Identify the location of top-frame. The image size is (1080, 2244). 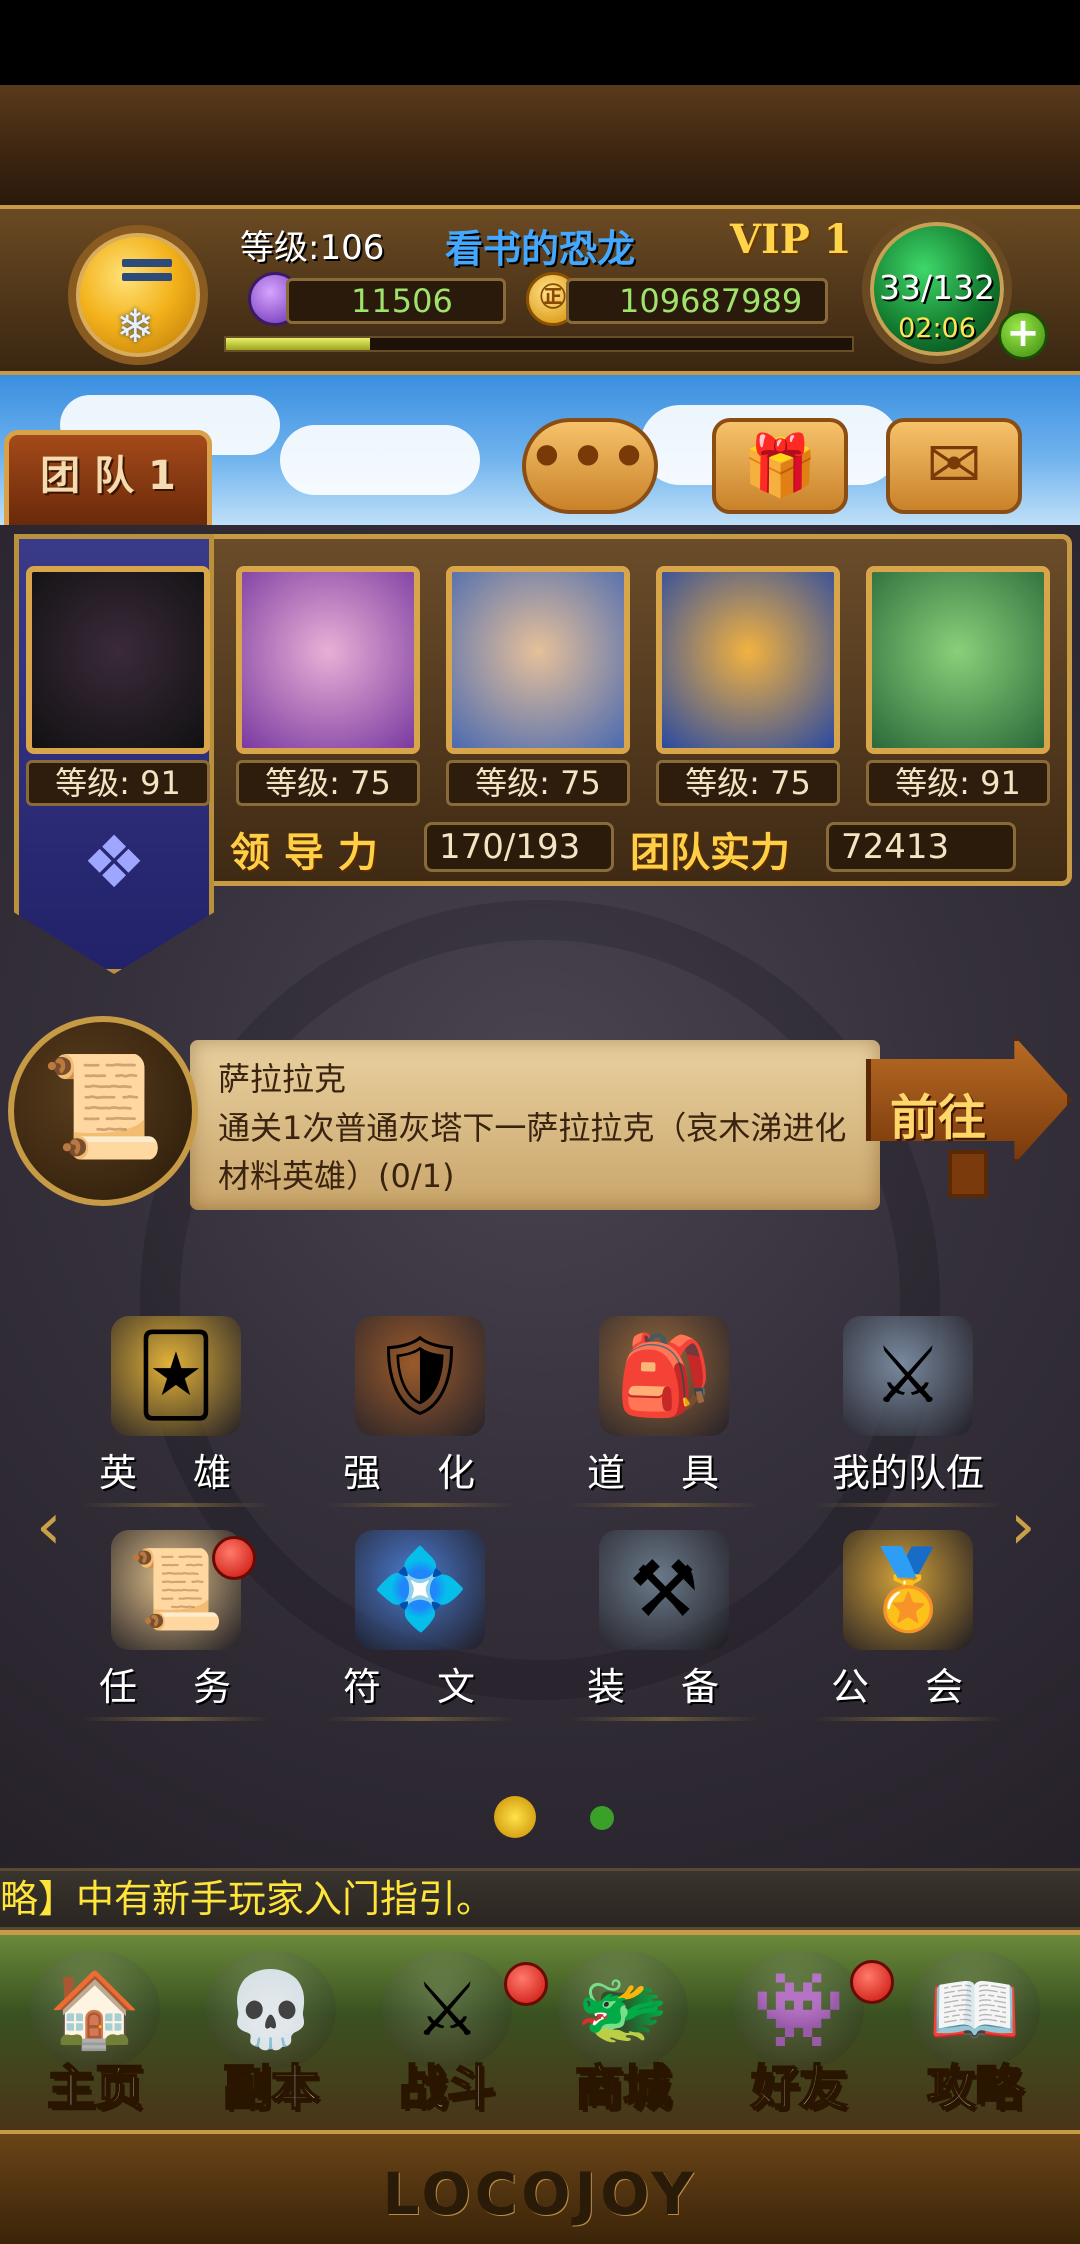
(540, 145).